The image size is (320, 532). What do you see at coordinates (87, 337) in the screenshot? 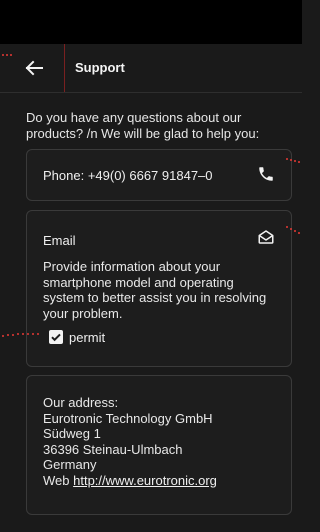
I see `checkbox-label: permit` at bounding box center [87, 337].